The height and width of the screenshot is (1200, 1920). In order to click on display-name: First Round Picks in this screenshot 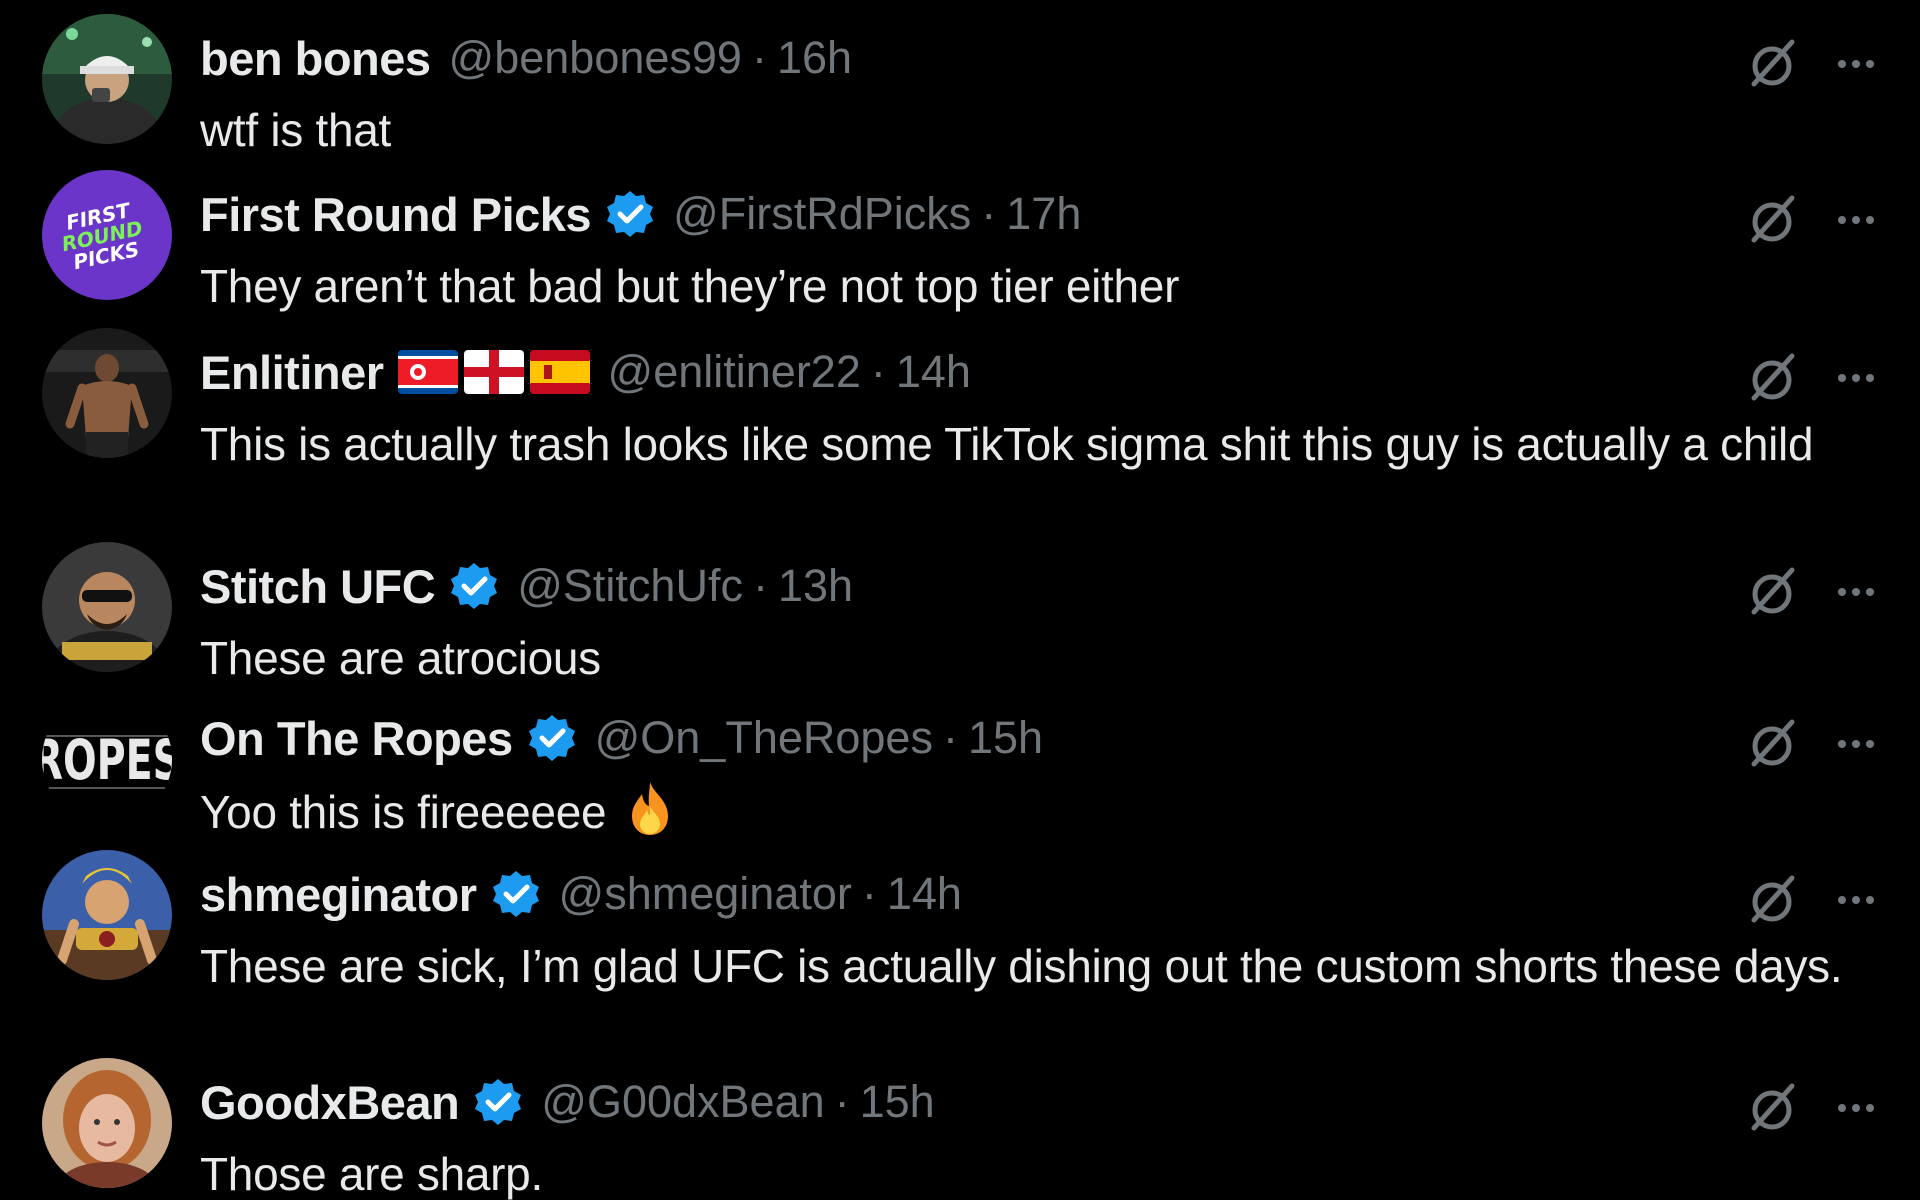, I will do `click(396, 214)`.